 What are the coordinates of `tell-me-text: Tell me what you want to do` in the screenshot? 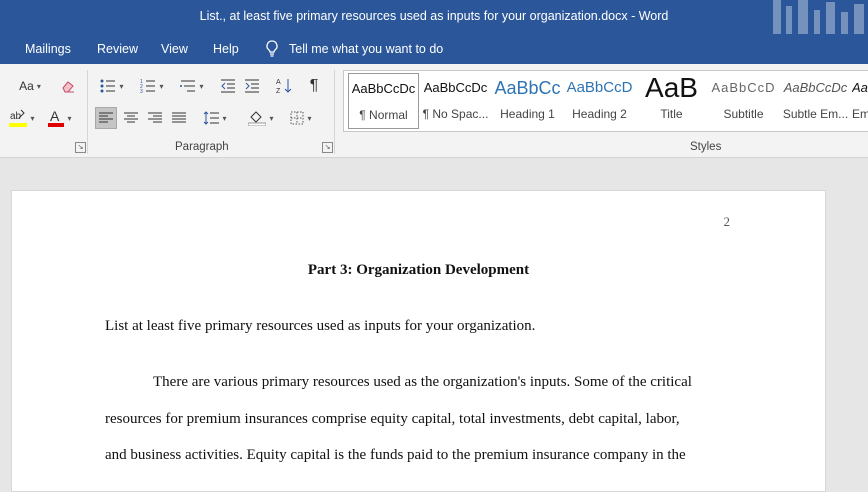 It's located at (366, 49).